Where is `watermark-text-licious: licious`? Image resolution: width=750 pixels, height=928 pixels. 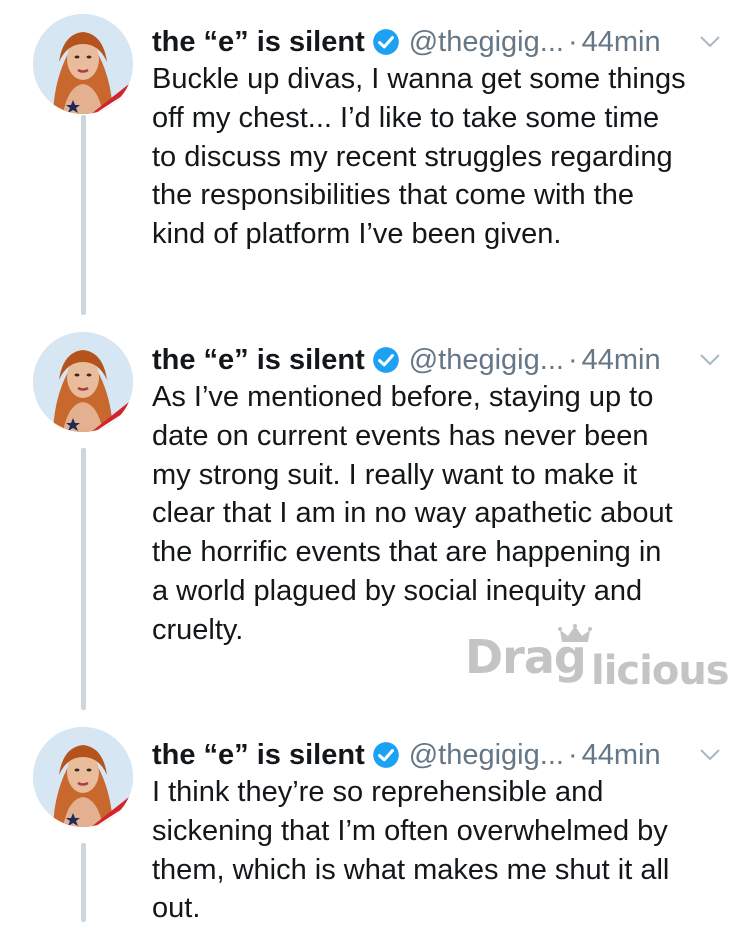 watermark-text-licious: licious is located at coordinates (660, 671).